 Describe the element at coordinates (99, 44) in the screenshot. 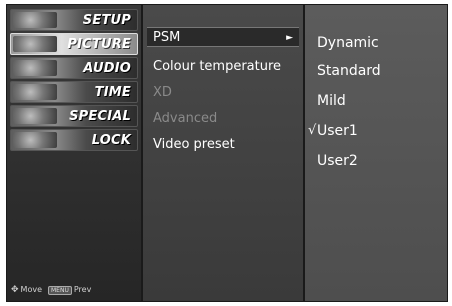

I see `tab-label: PICTURE` at that location.